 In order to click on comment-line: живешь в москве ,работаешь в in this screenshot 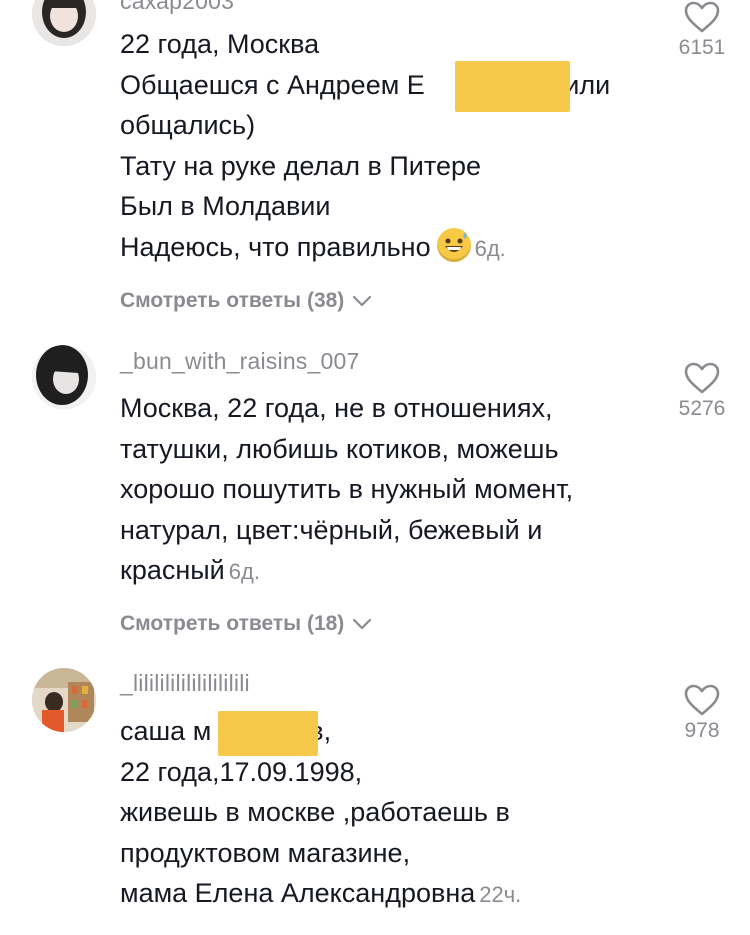, I will do `click(315, 812)`.